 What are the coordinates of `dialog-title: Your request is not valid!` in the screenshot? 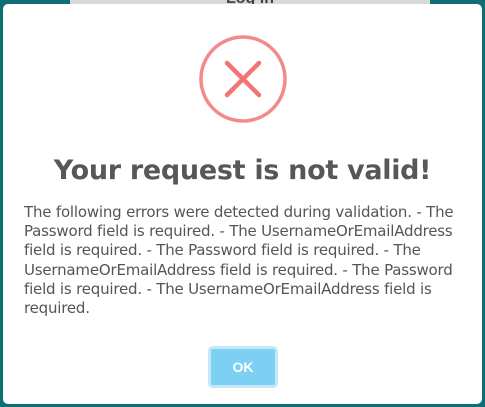 It's located at (242, 170).